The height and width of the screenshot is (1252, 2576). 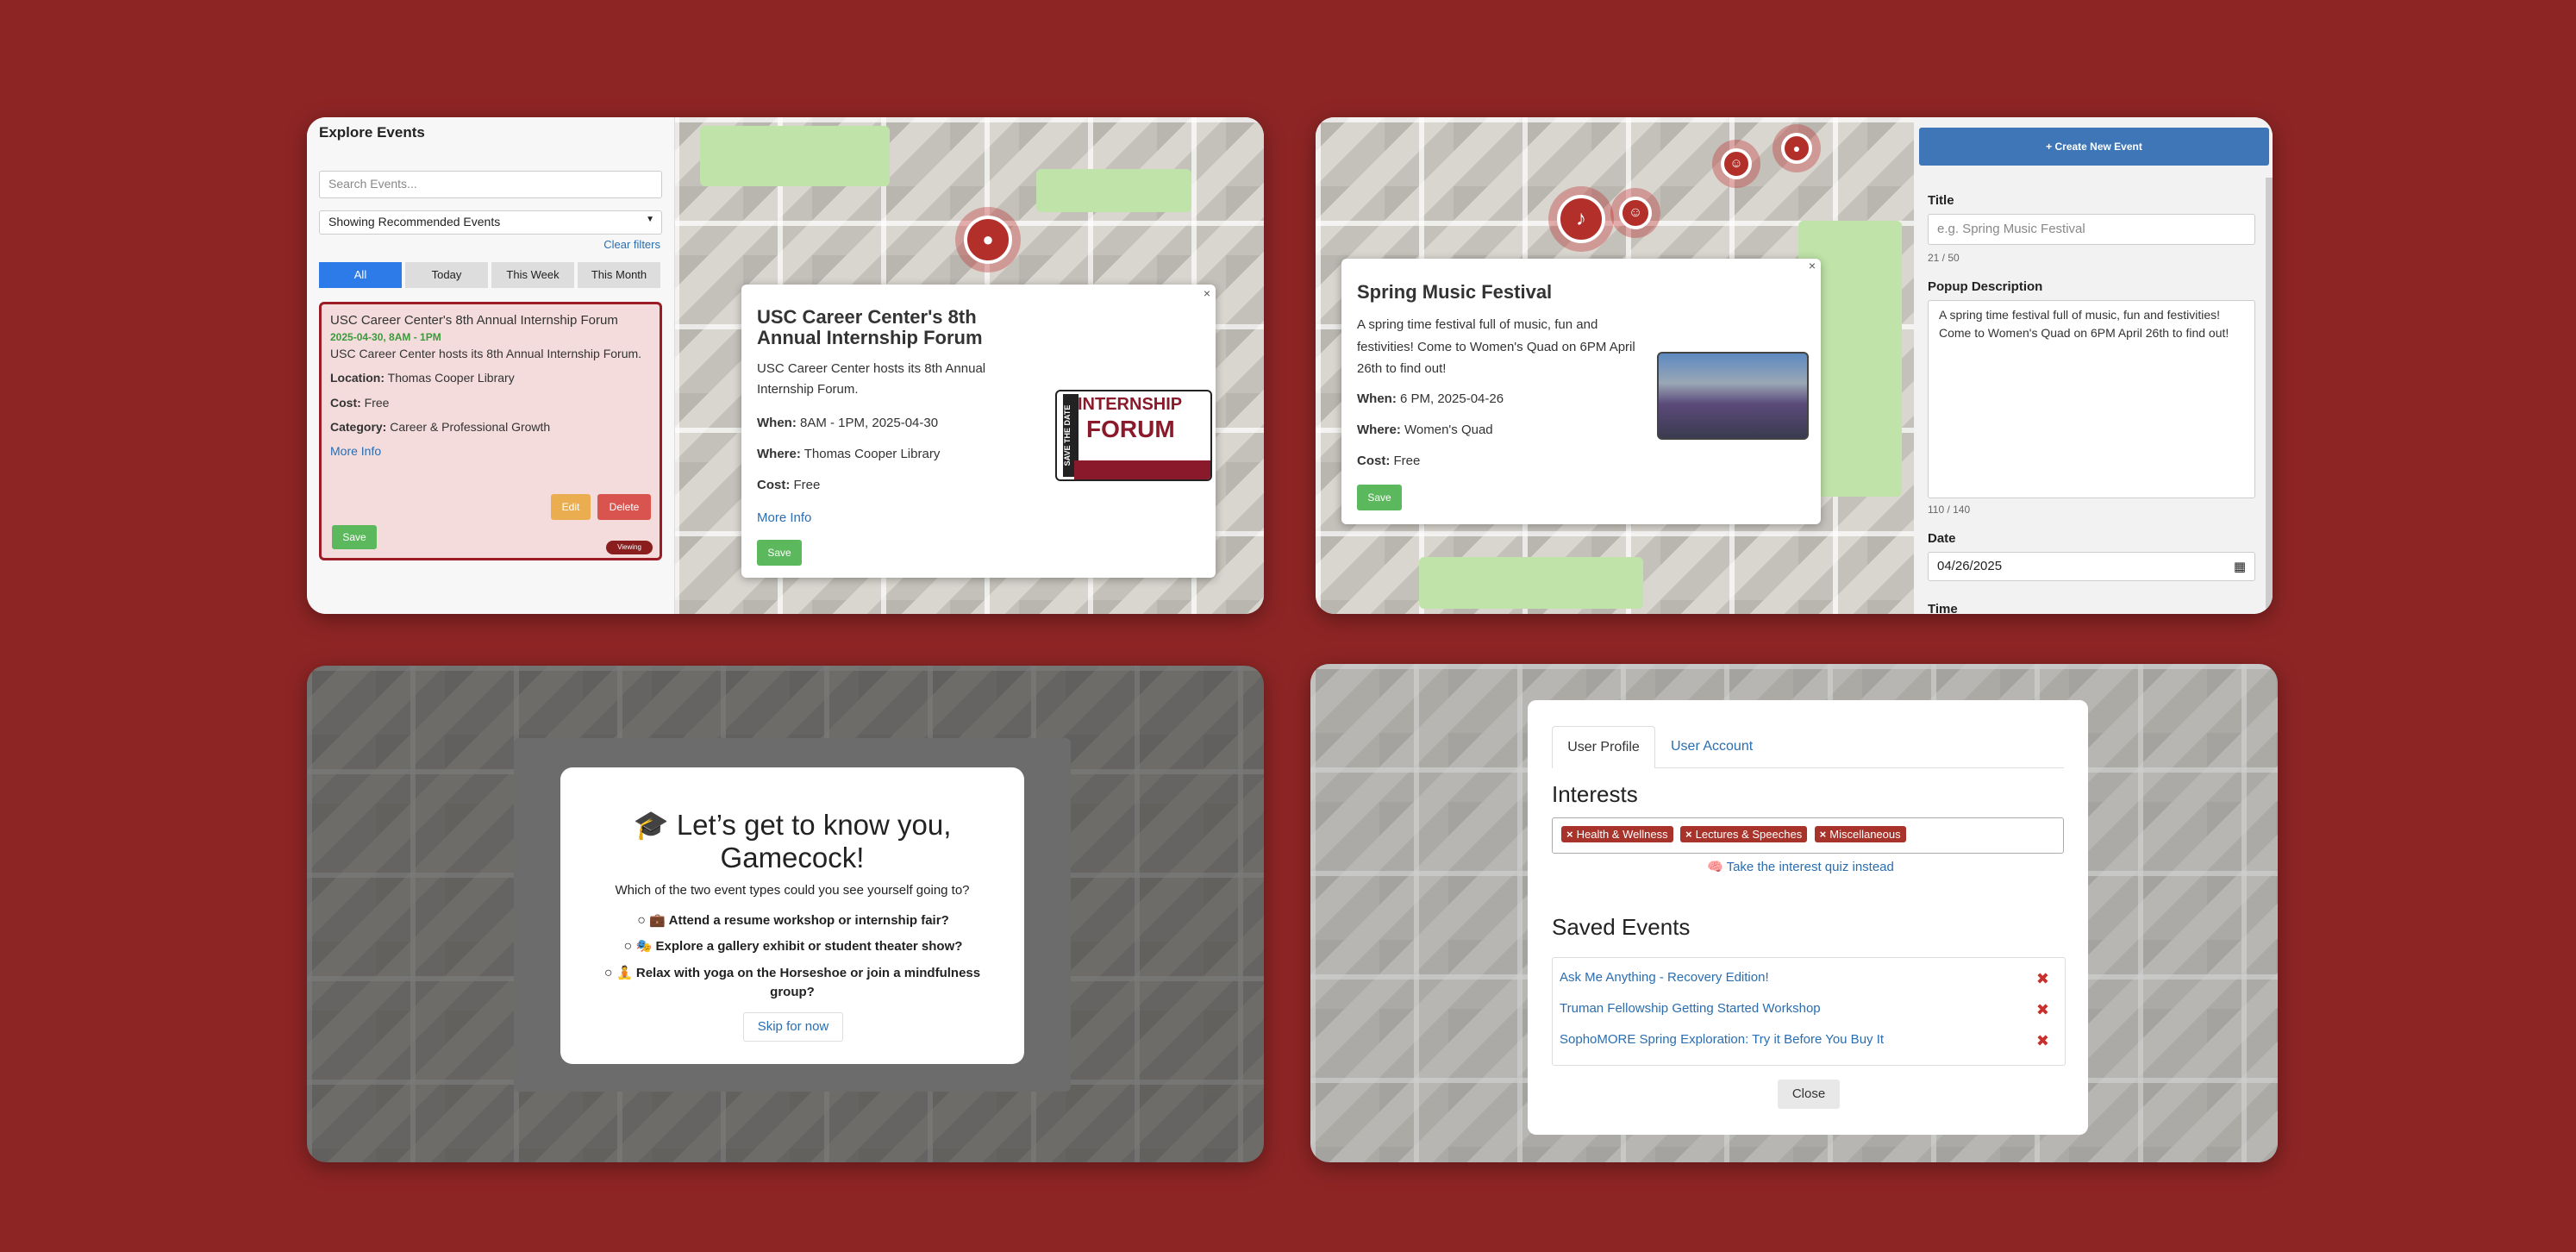 What do you see at coordinates (988, 240) in the screenshot?
I see `event-marker-icon: ●` at bounding box center [988, 240].